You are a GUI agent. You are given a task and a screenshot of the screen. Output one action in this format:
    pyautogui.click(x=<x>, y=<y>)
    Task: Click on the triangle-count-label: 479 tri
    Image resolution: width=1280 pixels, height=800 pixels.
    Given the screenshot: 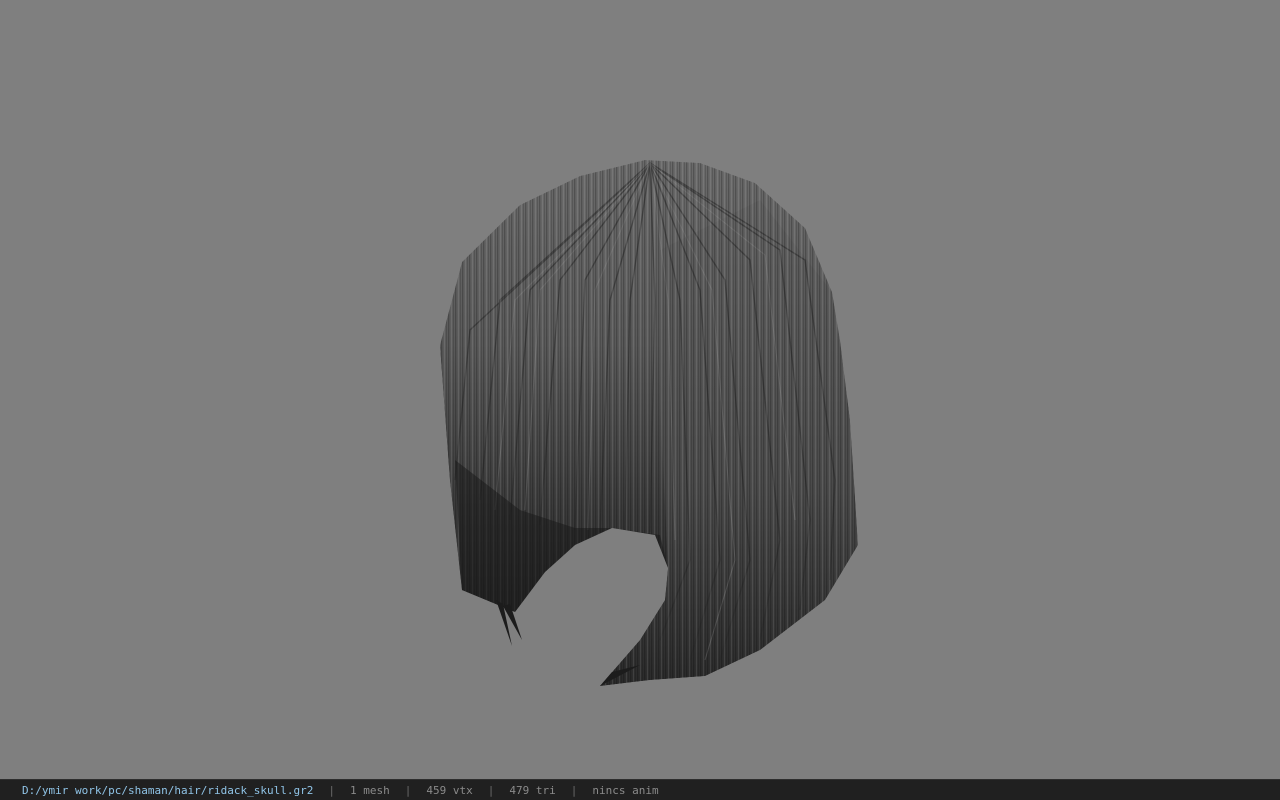 What is the action you would take?
    pyautogui.click(x=532, y=790)
    